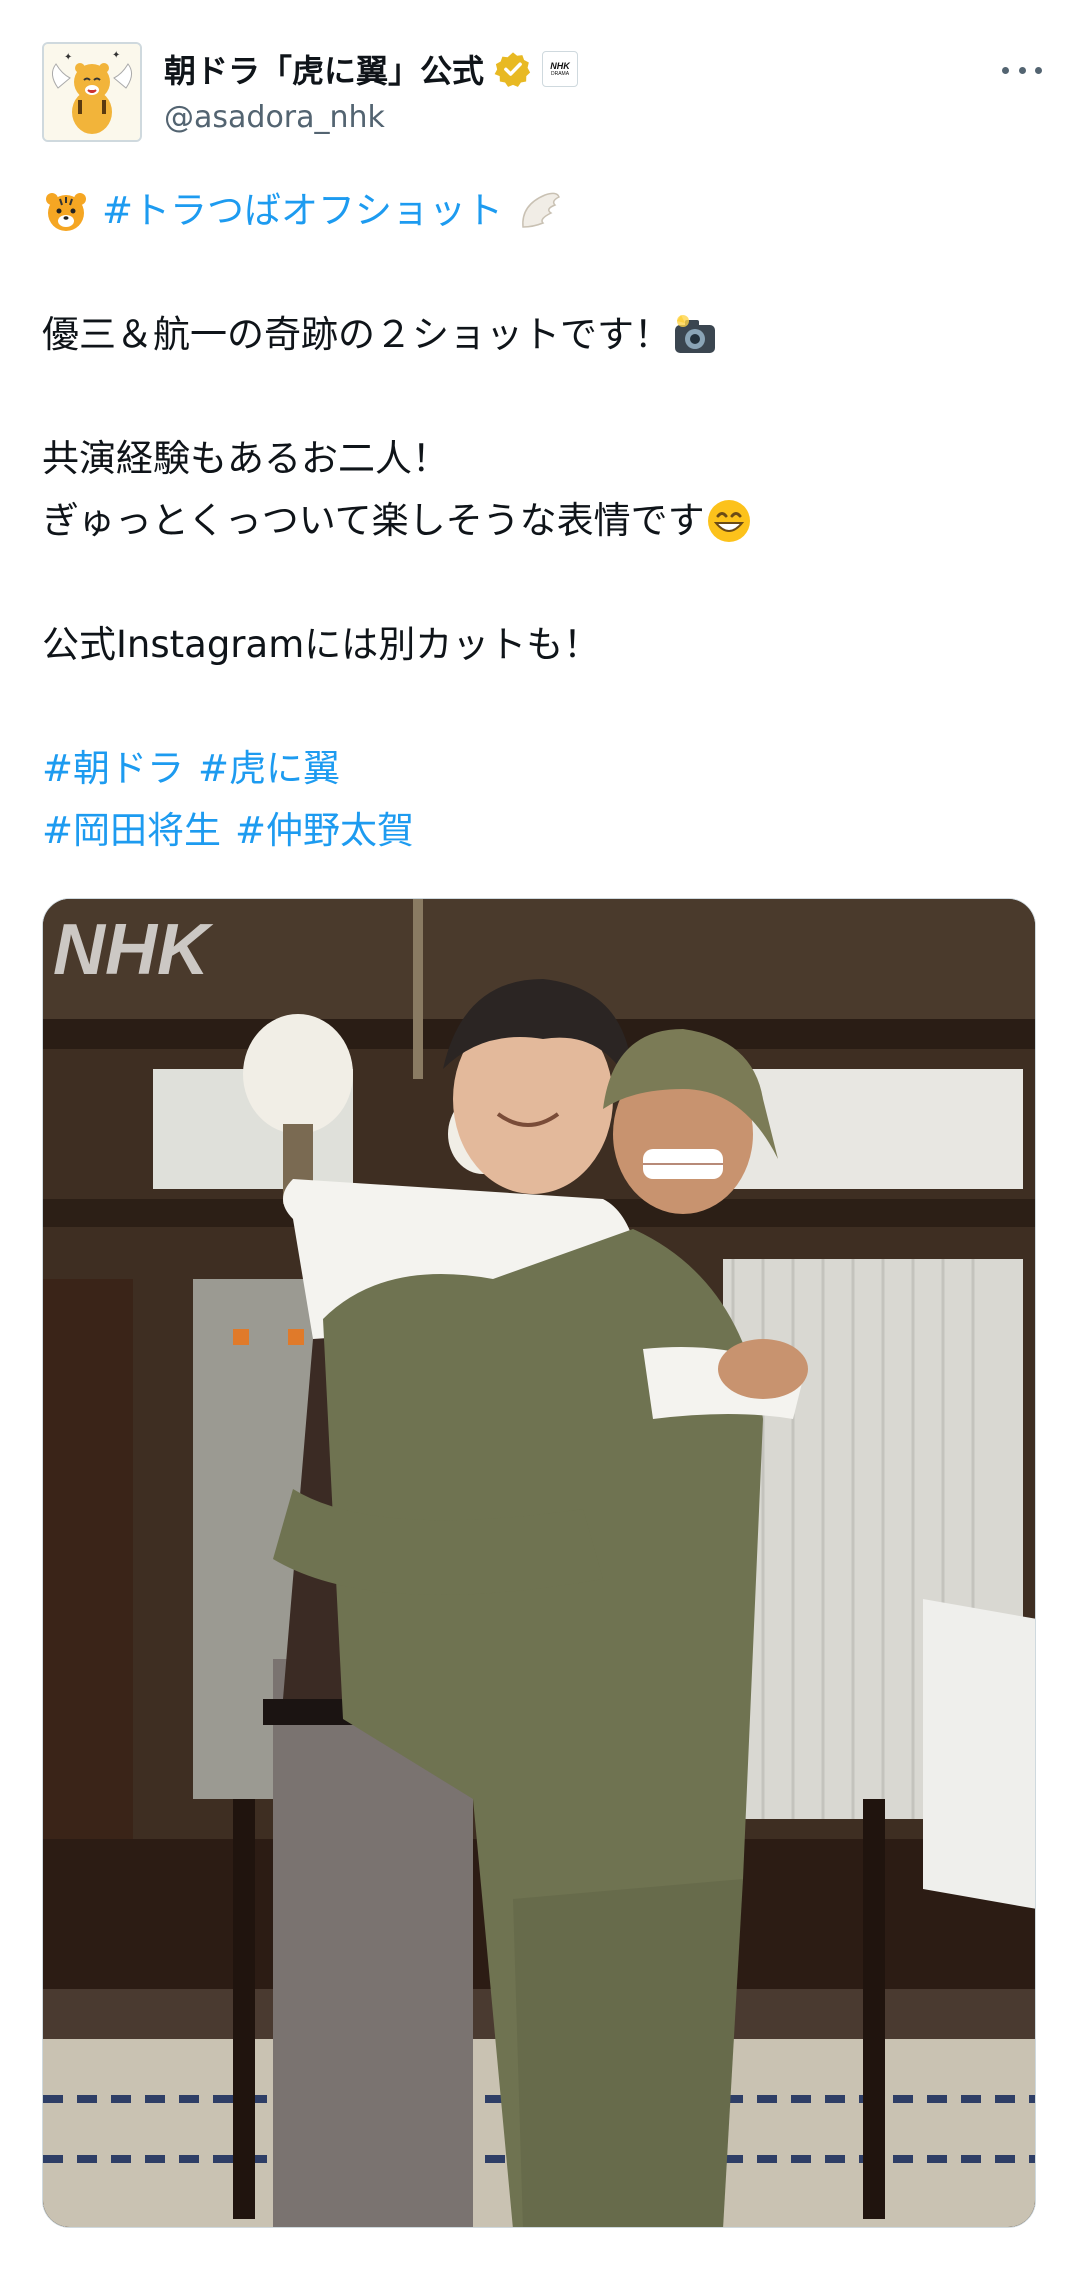  What do you see at coordinates (373, 520) in the screenshot?
I see `post-text-line4: ぎゅっとくっついて楽しそうな表情です` at bounding box center [373, 520].